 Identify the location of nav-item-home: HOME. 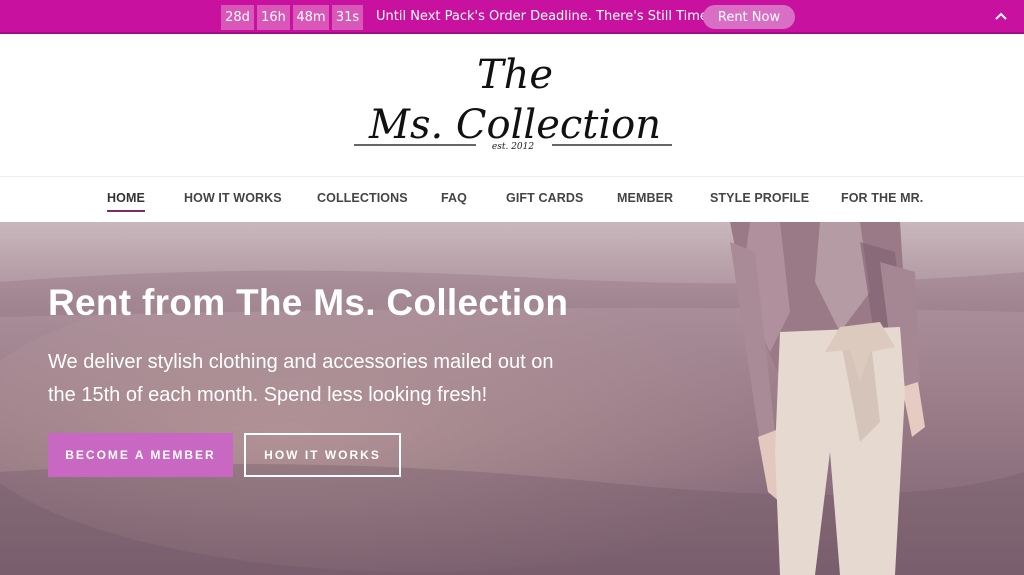
(126, 201).